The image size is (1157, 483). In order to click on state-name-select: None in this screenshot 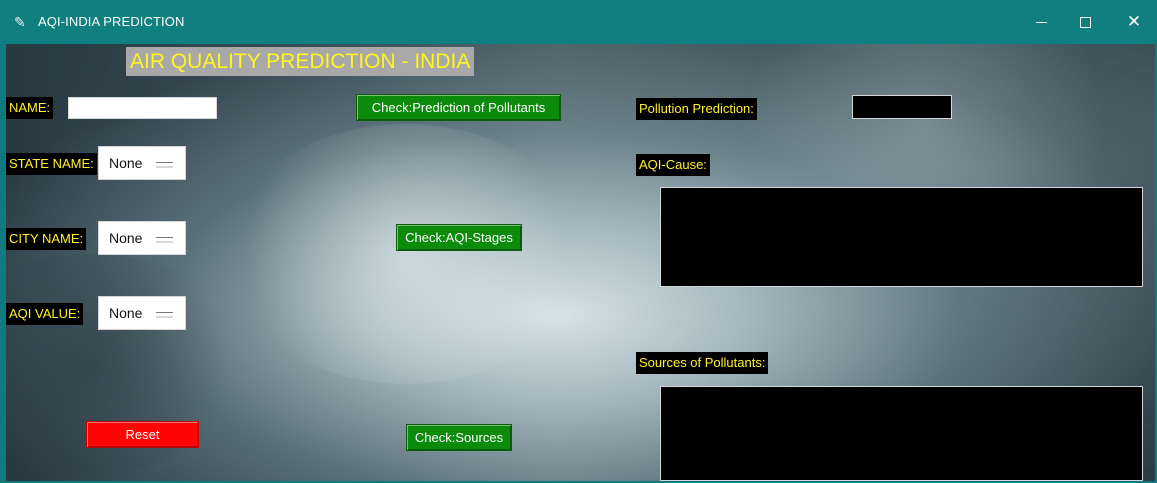, I will do `click(142, 163)`.